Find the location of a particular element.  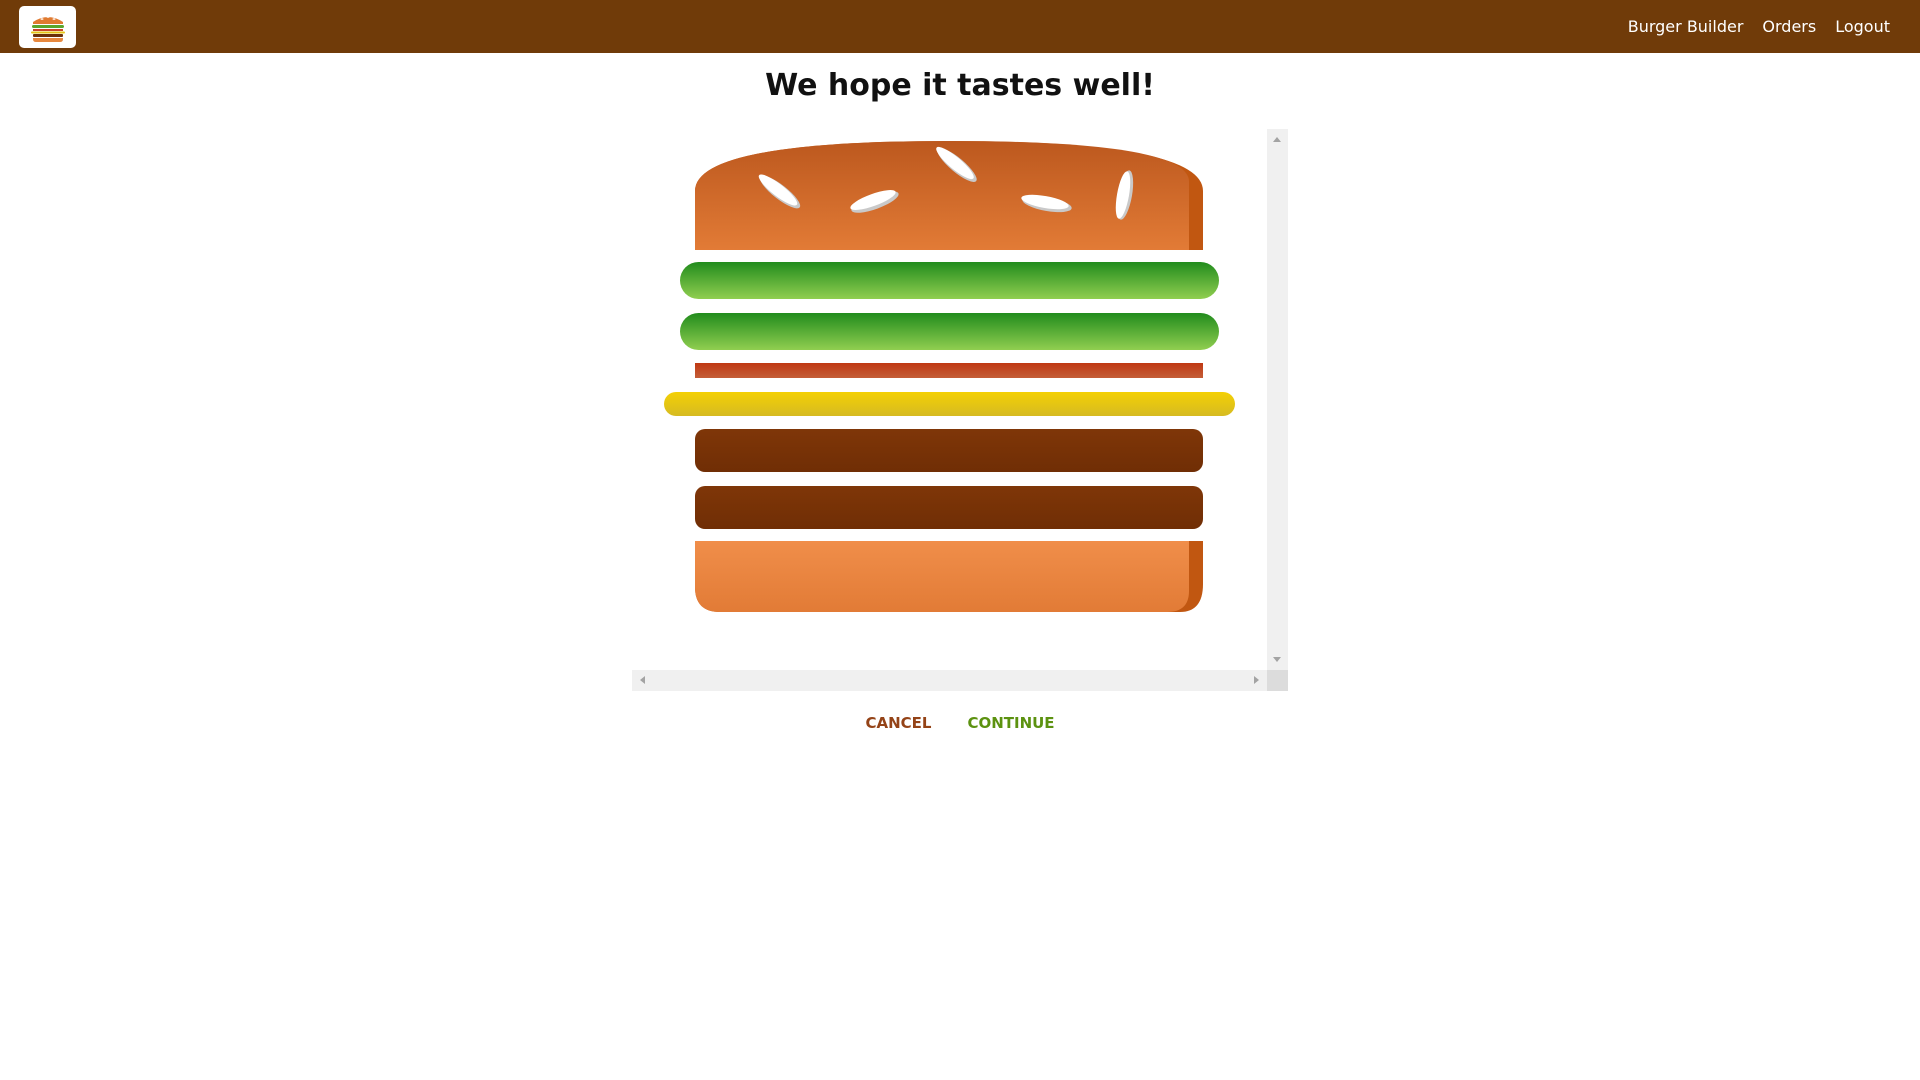

bacon-layer is located at coordinates (949, 370).